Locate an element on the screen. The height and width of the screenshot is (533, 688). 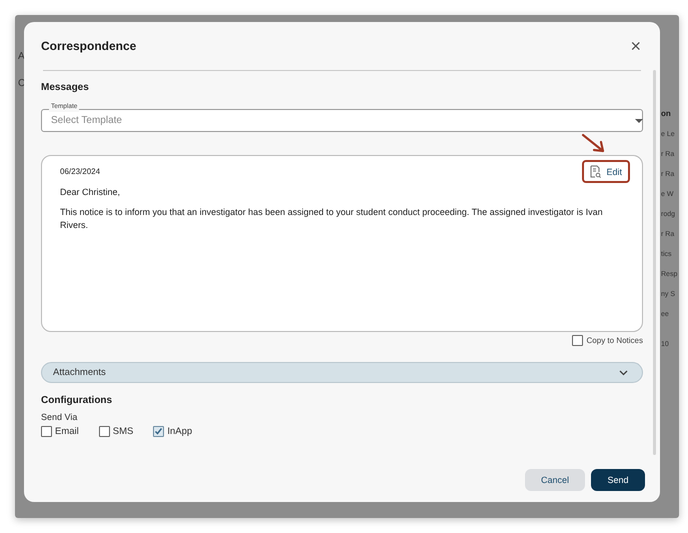
chevron-down-icon is located at coordinates (623, 373).